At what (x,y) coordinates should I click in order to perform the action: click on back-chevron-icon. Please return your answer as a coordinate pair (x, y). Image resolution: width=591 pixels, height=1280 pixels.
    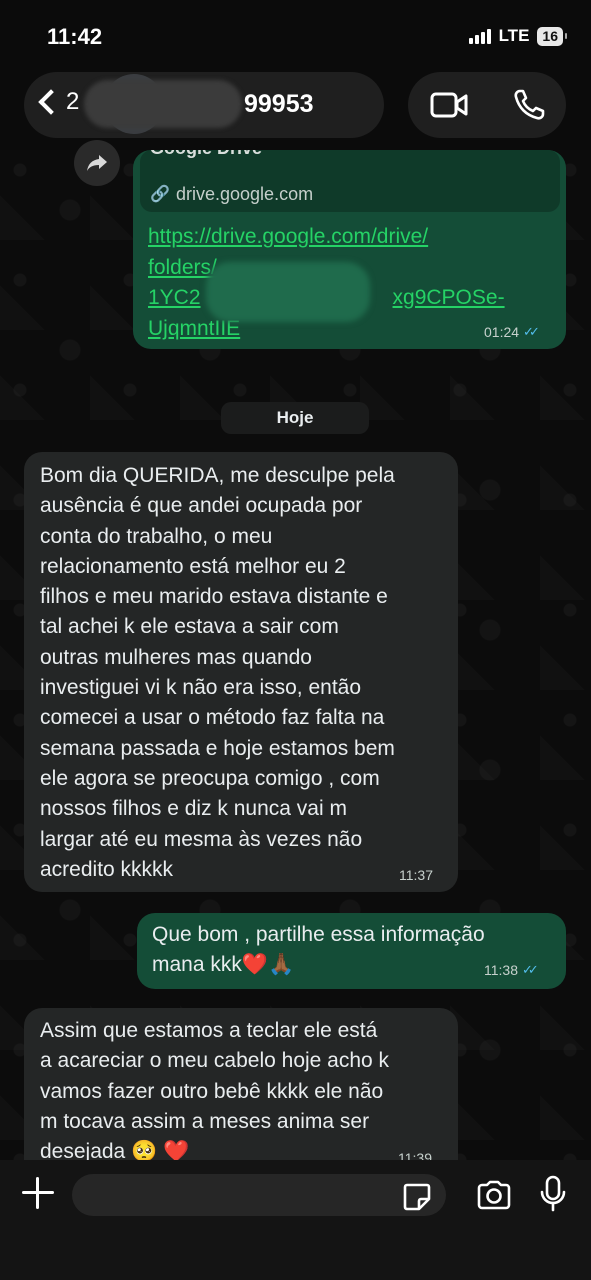
    Looking at the image, I should click on (51, 102).